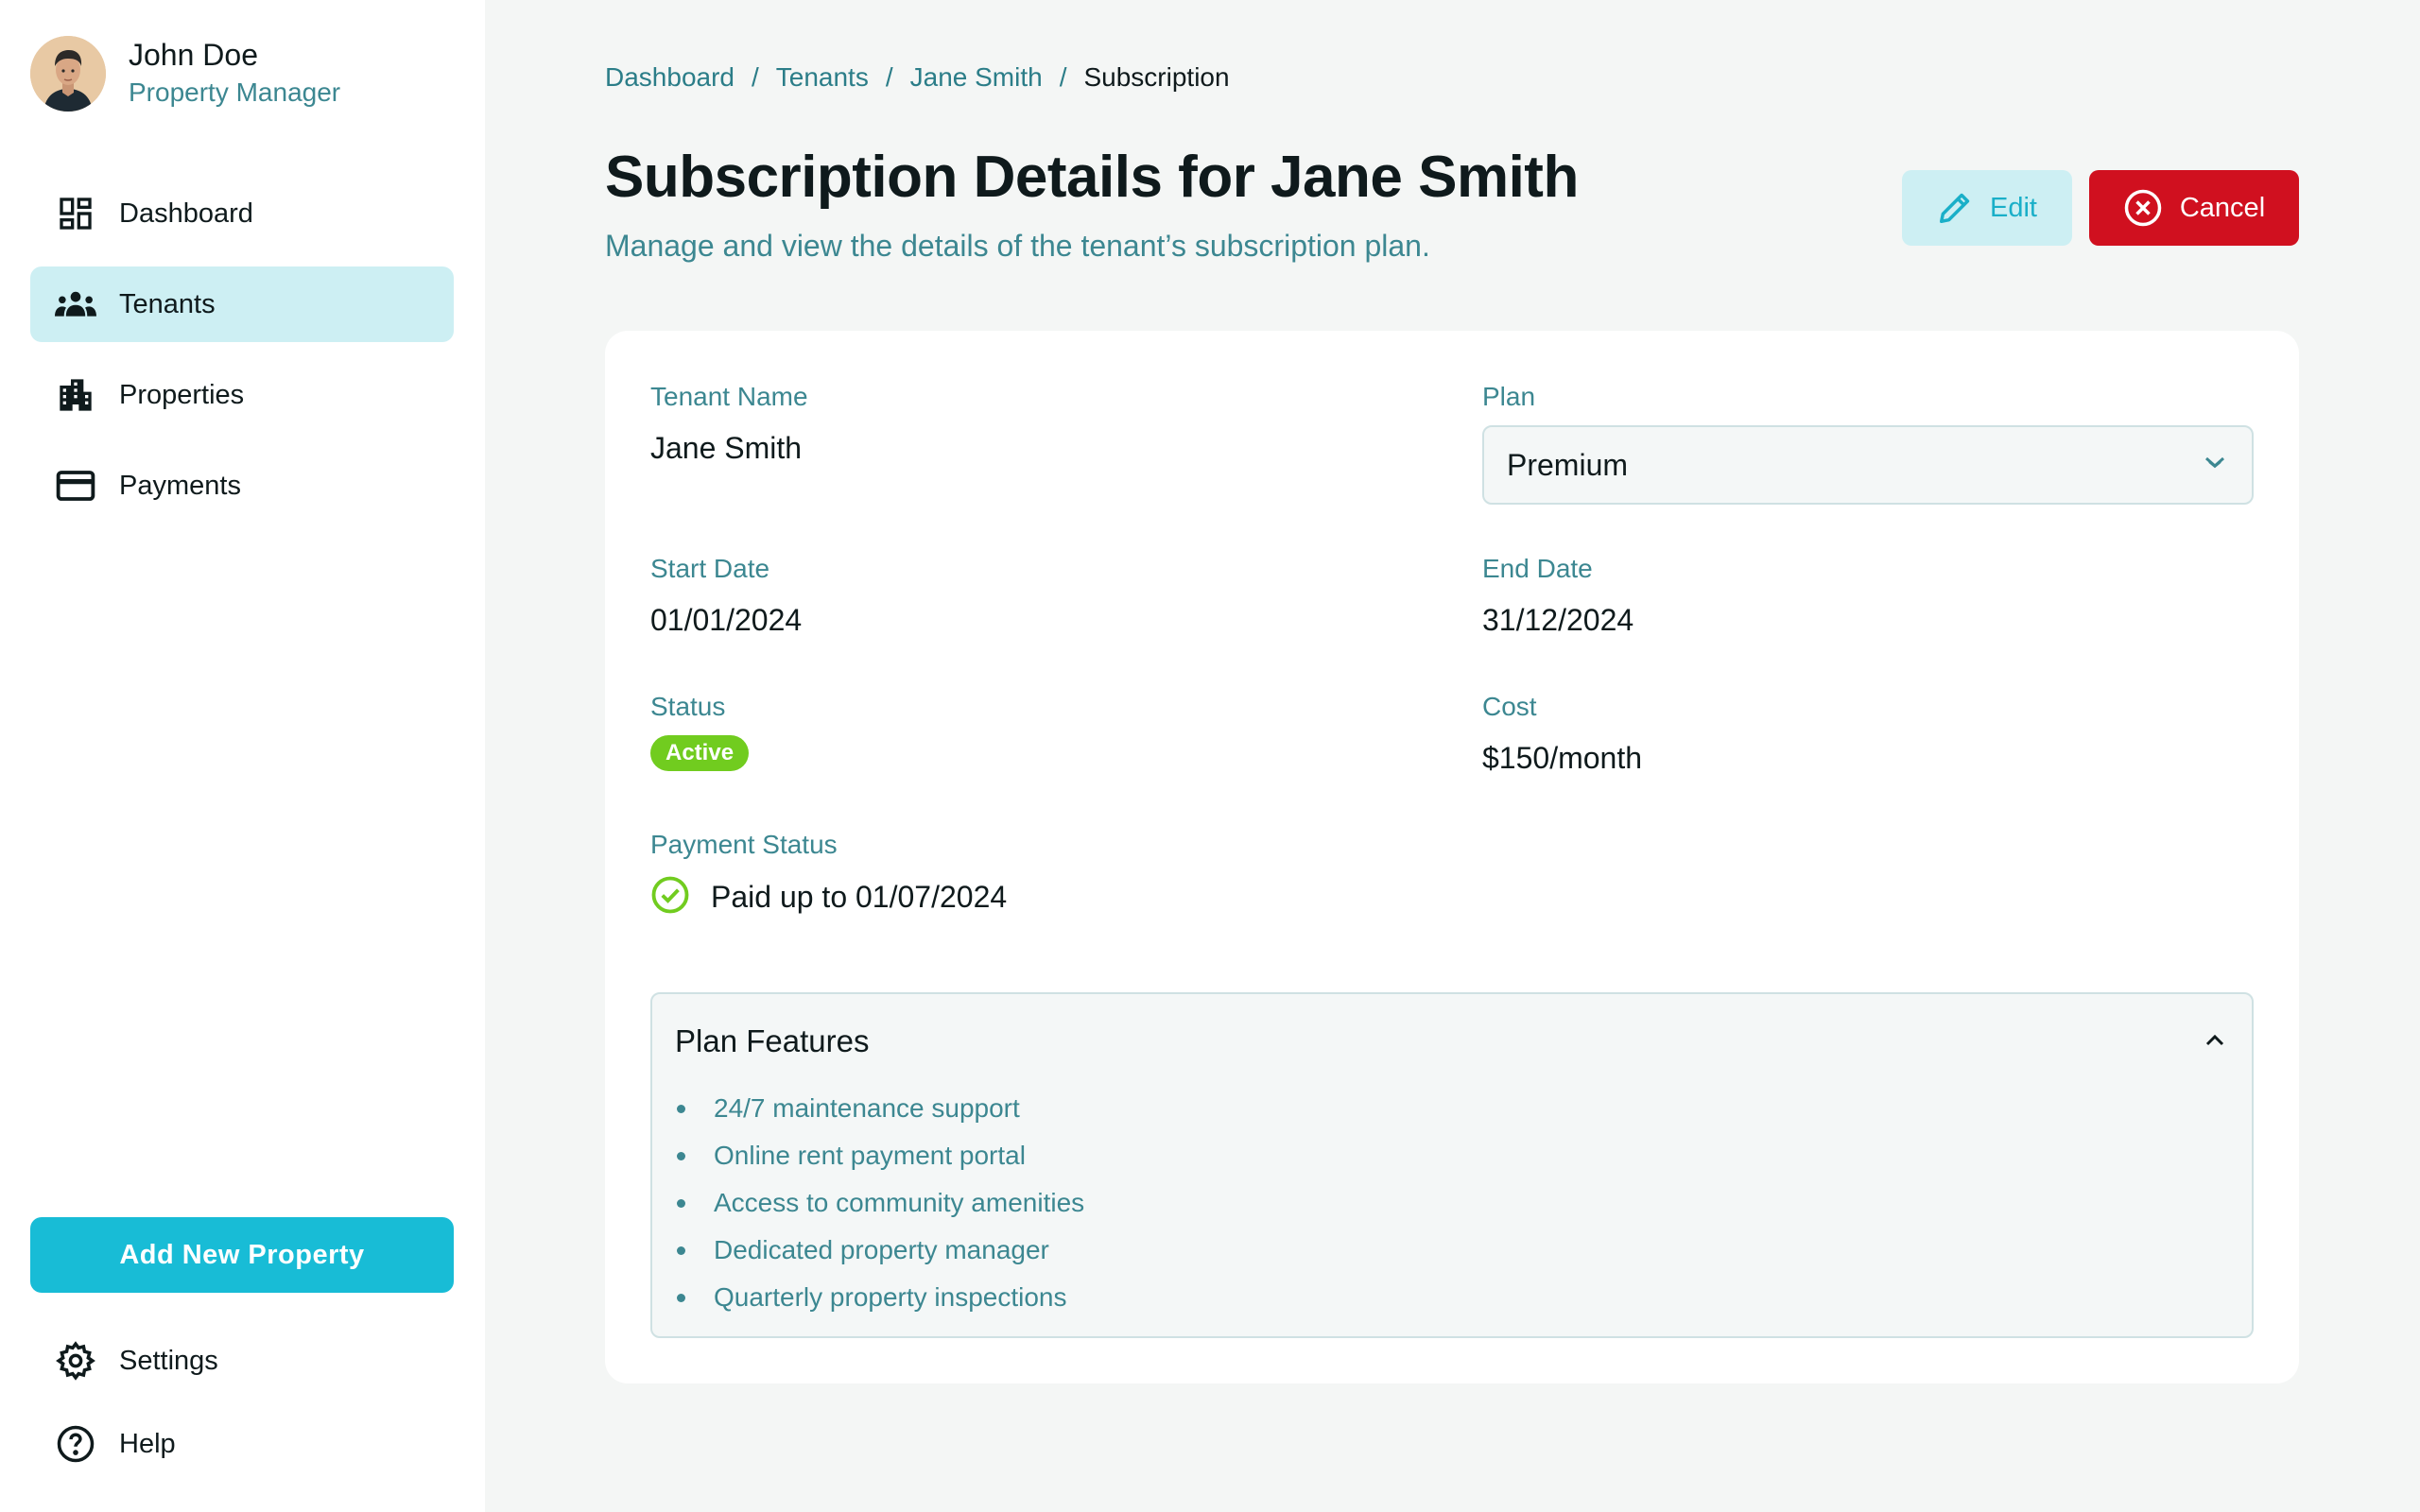  What do you see at coordinates (167, 303) in the screenshot?
I see `sidebar-item-label: Tenants` at bounding box center [167, 303].